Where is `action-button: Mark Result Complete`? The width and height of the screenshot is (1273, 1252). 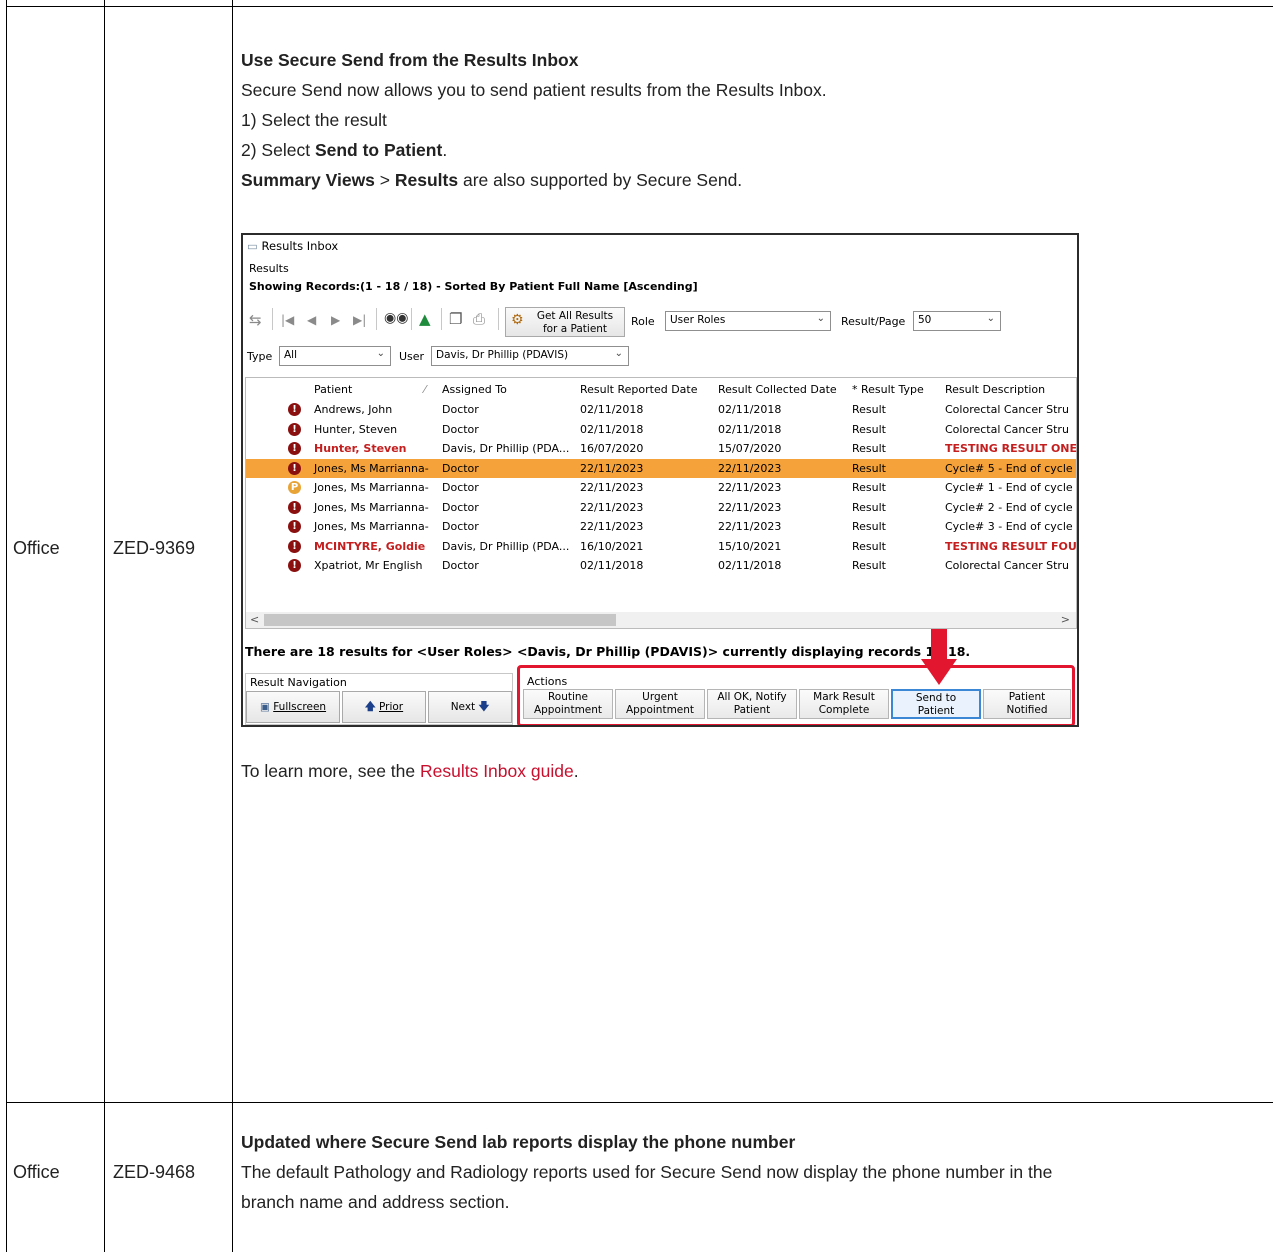
action-button: Mark Result Complete is located at coordinates (844, 704).